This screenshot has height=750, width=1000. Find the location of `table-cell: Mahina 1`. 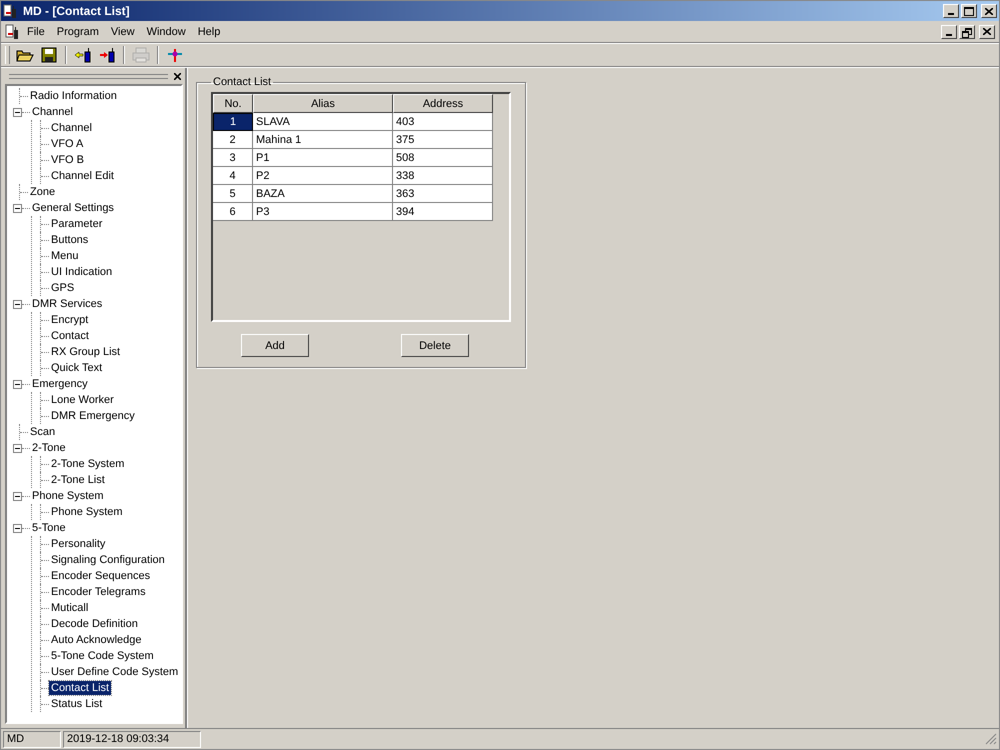

table-cell: Mahina 1 is located at coordinates (323, 140).